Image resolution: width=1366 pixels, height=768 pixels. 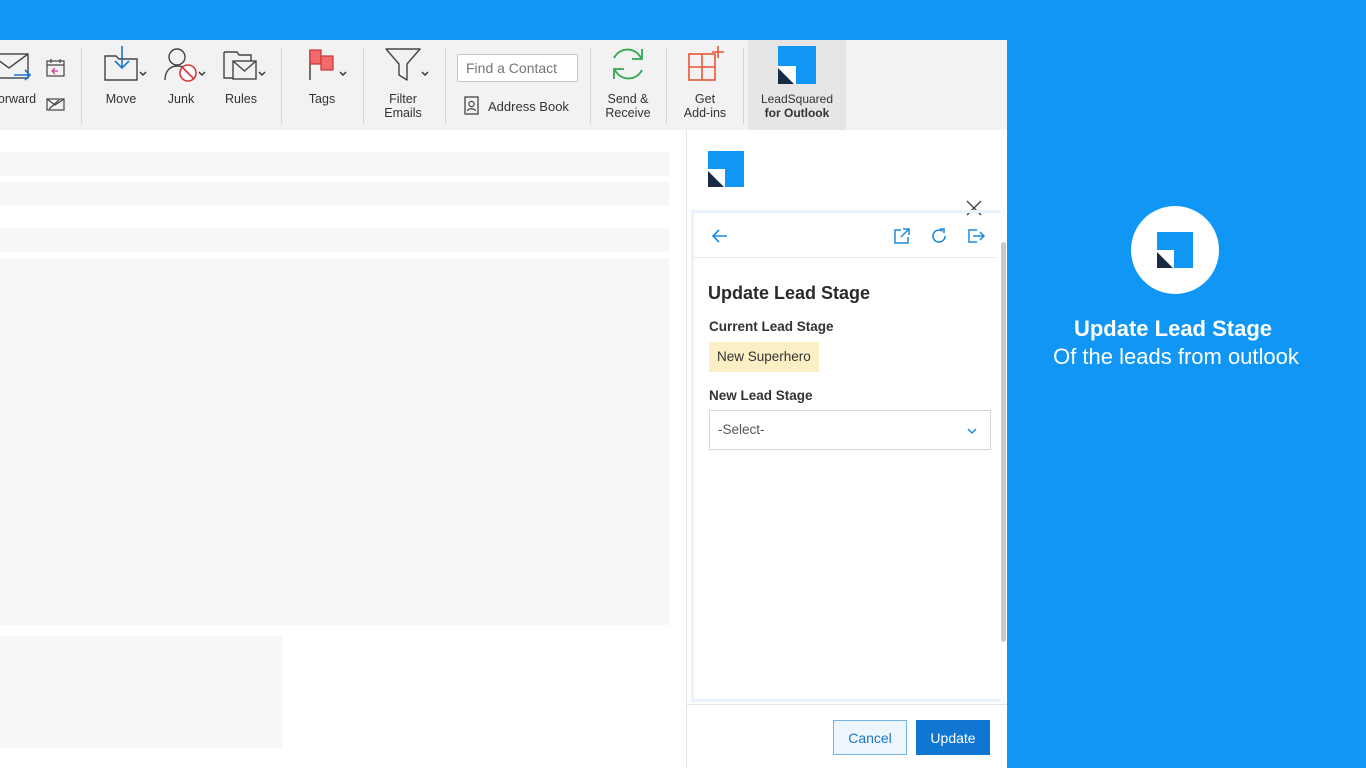 I want to click on find-contact-input, so click(x=517, y=68).